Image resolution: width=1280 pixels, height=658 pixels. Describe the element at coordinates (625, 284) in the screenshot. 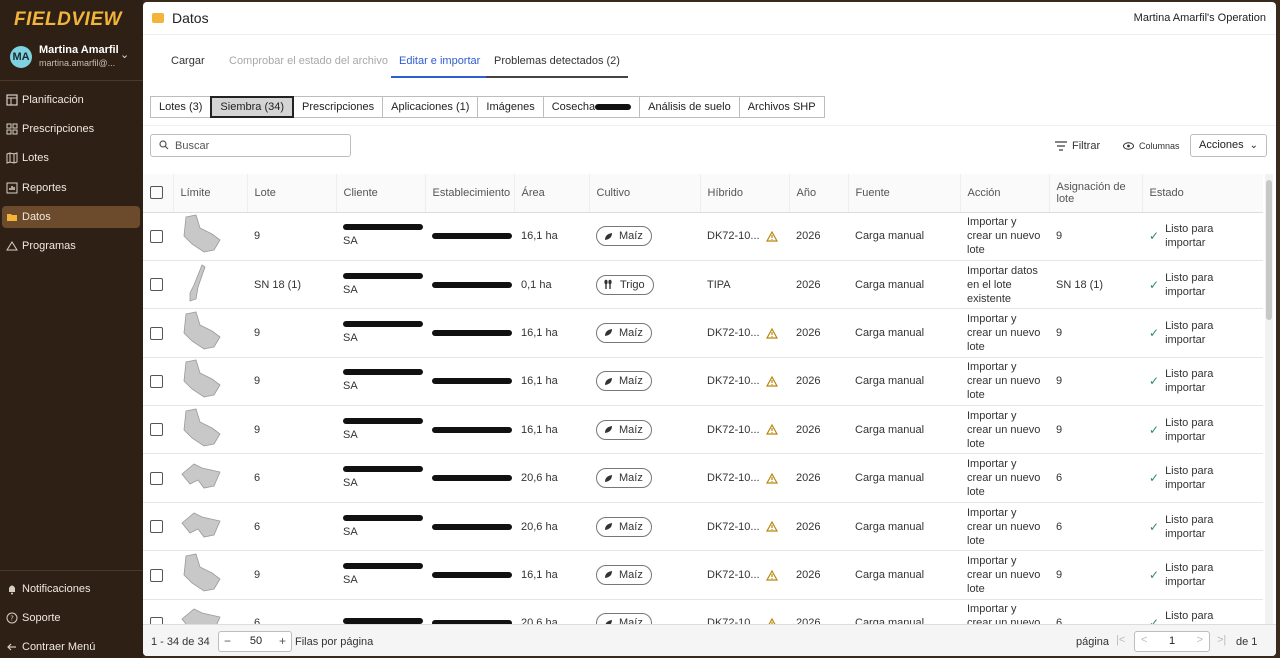

I see `crop-chip: Trigo` at that location.